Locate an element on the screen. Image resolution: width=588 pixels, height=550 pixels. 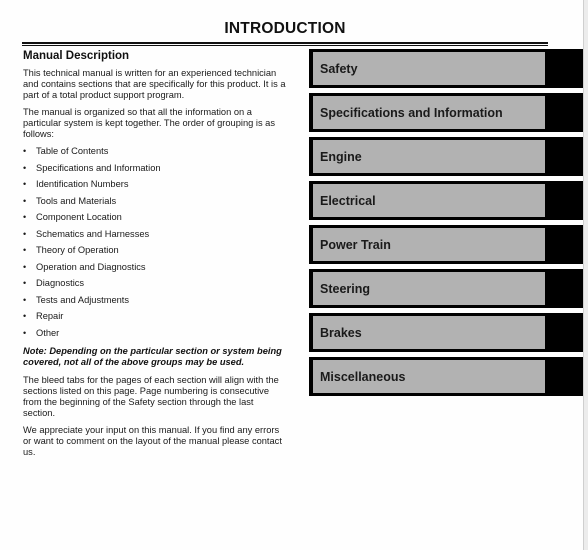
vertical-scrollbar is located at coordinates (585, 275).